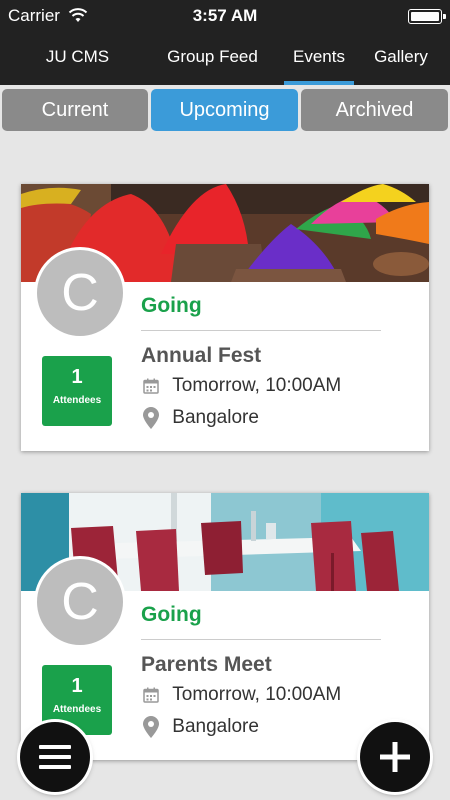 The image size is (450, 800). I want to click on status-time: 3:57 AM, so click(225, 15).